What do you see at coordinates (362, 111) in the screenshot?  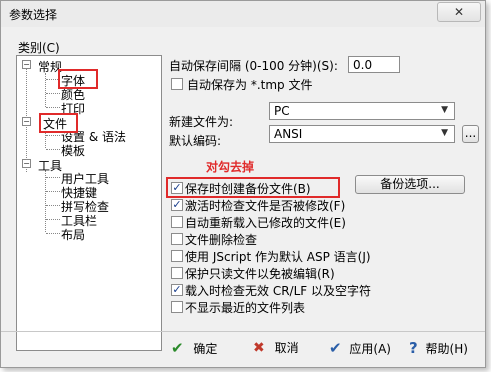 I see `new-file-select: PC ▼` at bounding box center [362, 111].